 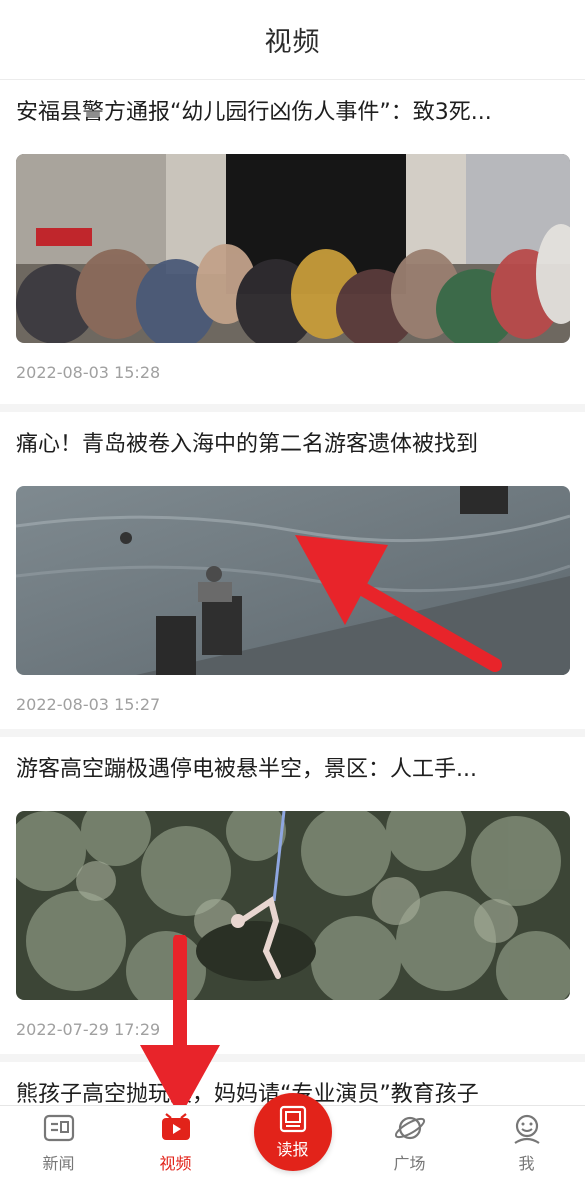 What do you see at coordinates (409, 1128) in the screenshot?
I see `planet-icon` at bounding box center [409, 1128].